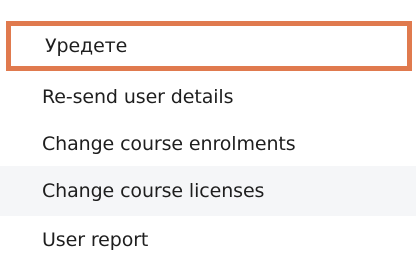 This screenshot has width=416, height=275. What do you see at coordinates (138, 97) in the screenshot?
I see `menu-item-label: Re-send user details` at bounding box center [138, 97].